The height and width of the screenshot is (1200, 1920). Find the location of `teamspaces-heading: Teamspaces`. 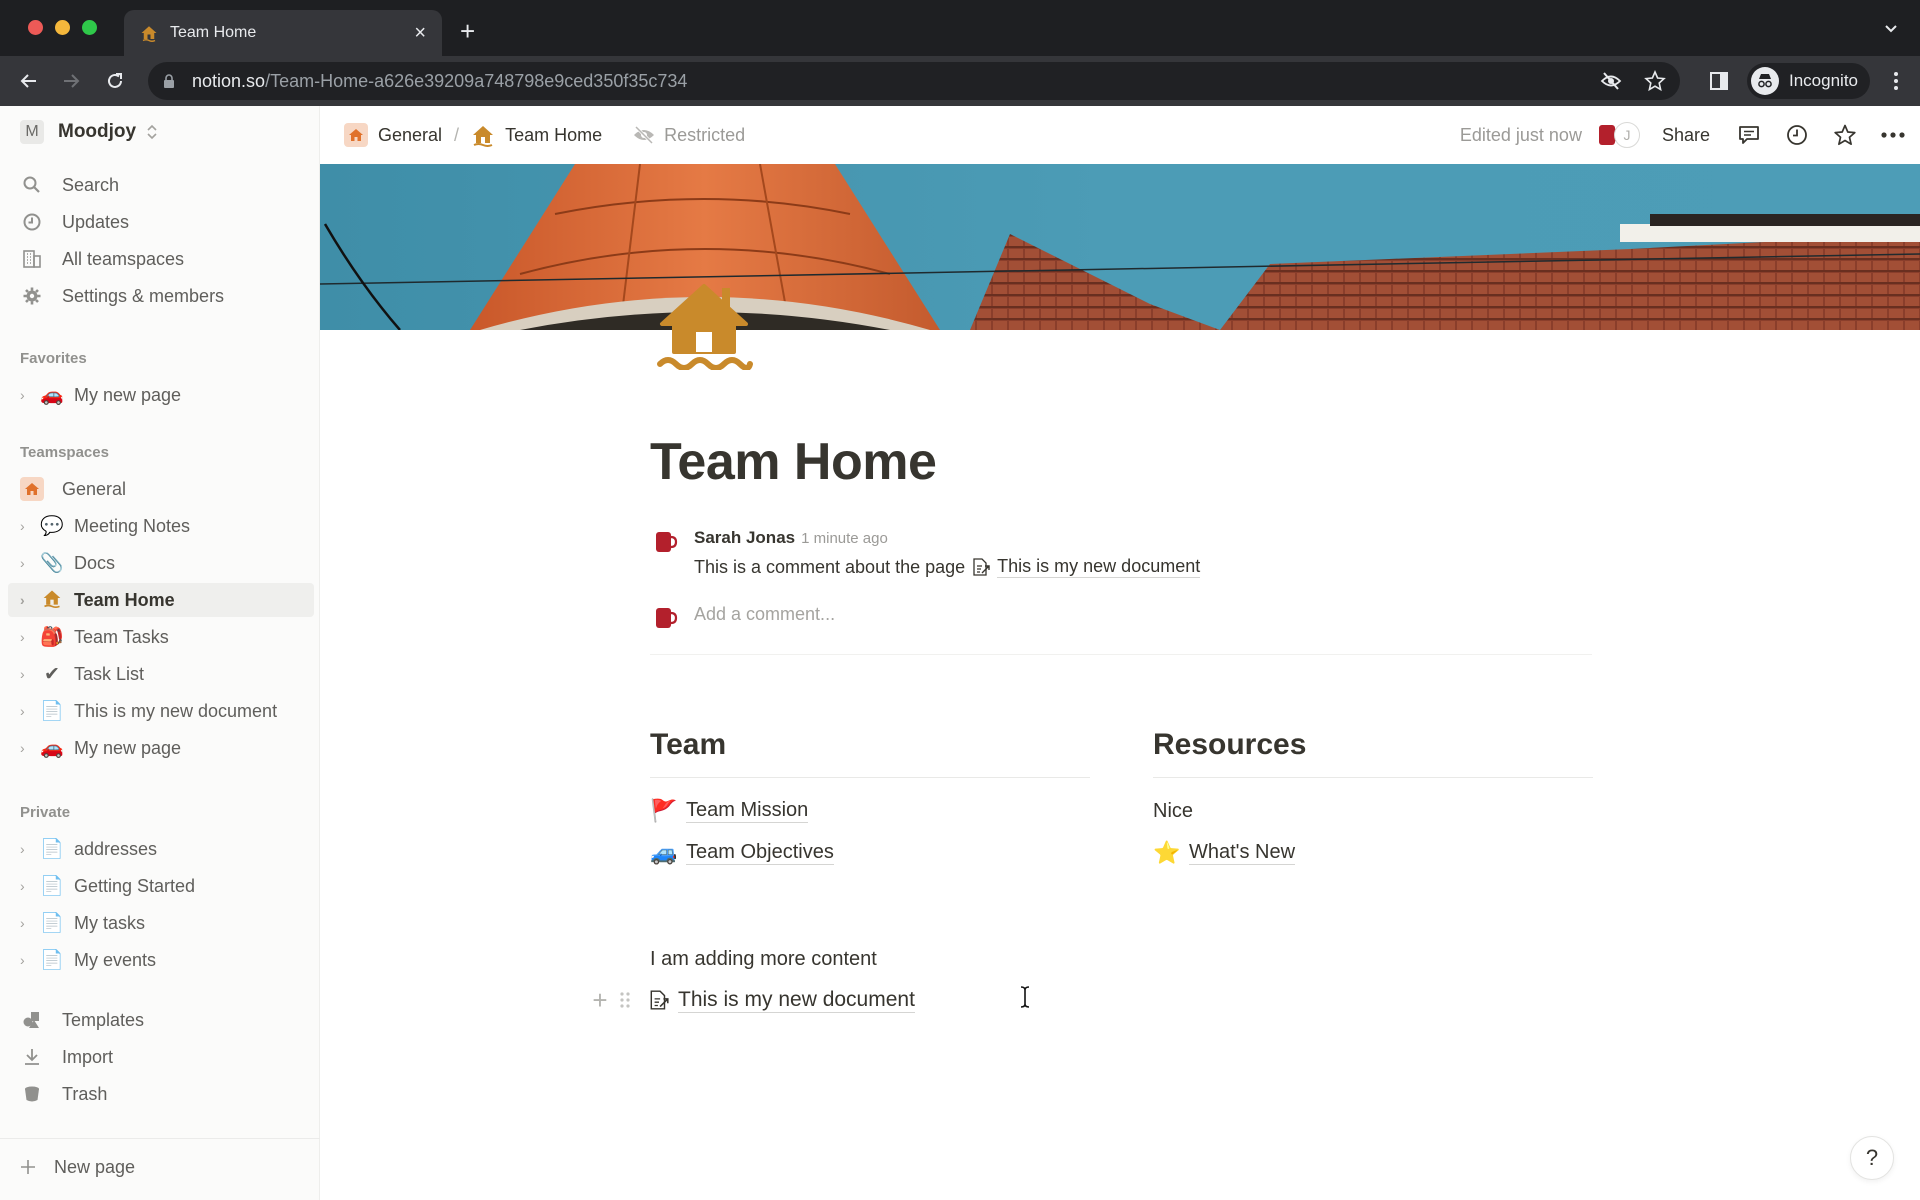

teamspaces-heading: Teamspaces is located at coordinates (64, 452).